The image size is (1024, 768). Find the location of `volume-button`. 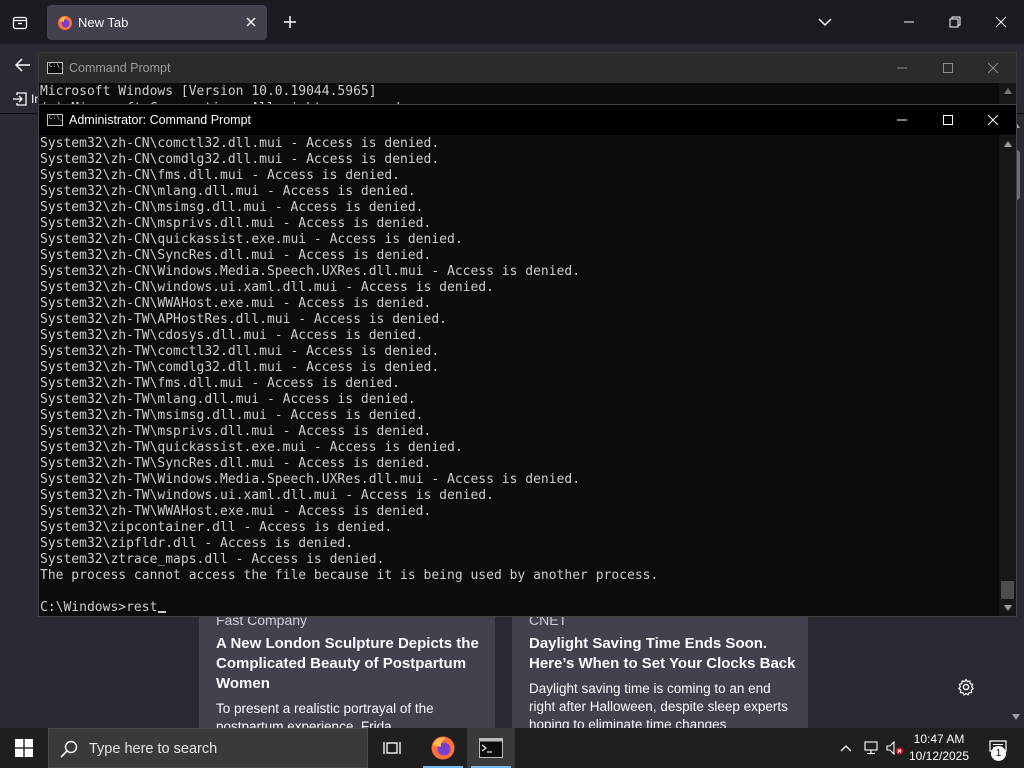

volume-button is located at coordinates (895, 748).